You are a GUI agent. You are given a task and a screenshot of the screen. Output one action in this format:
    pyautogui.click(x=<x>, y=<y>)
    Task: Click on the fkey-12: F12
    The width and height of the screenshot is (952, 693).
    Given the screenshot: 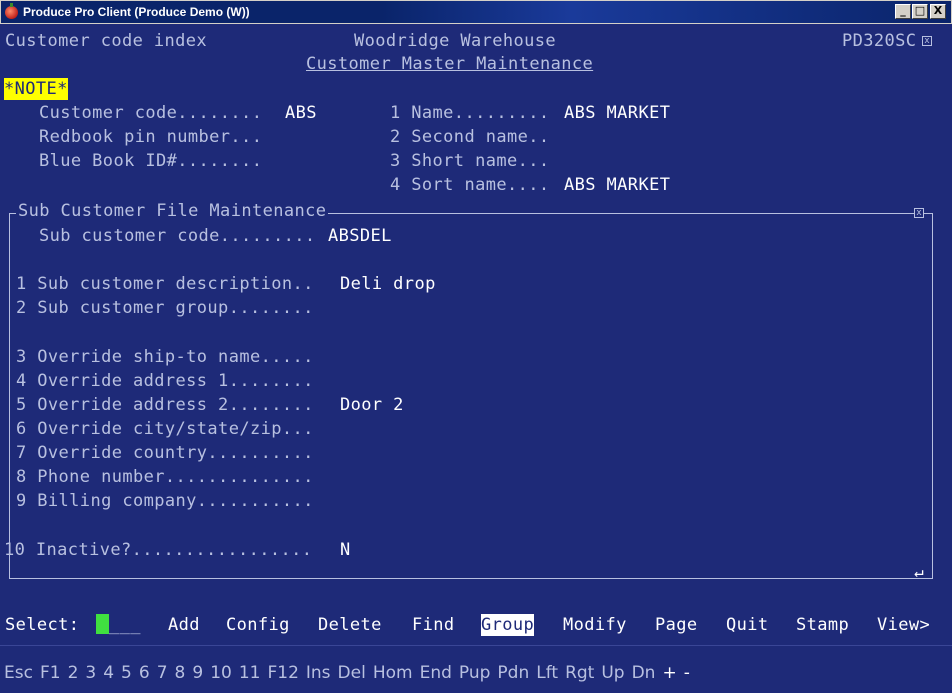 What is the action you would take?
    pyautogui.click(x=282, y=673)
    